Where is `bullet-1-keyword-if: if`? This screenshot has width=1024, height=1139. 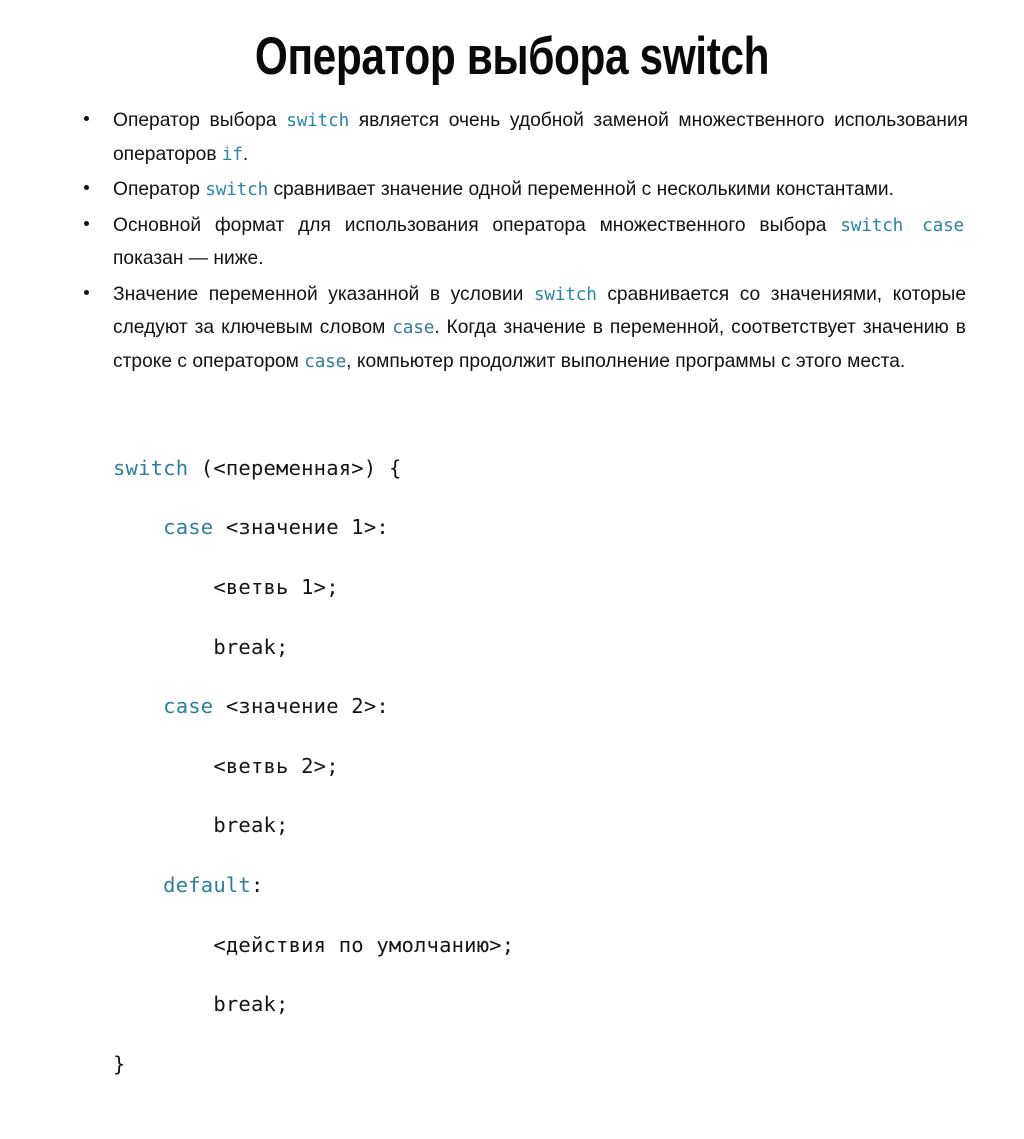 bullet-1-keyword-if: if is located at coordinates (232, 154).